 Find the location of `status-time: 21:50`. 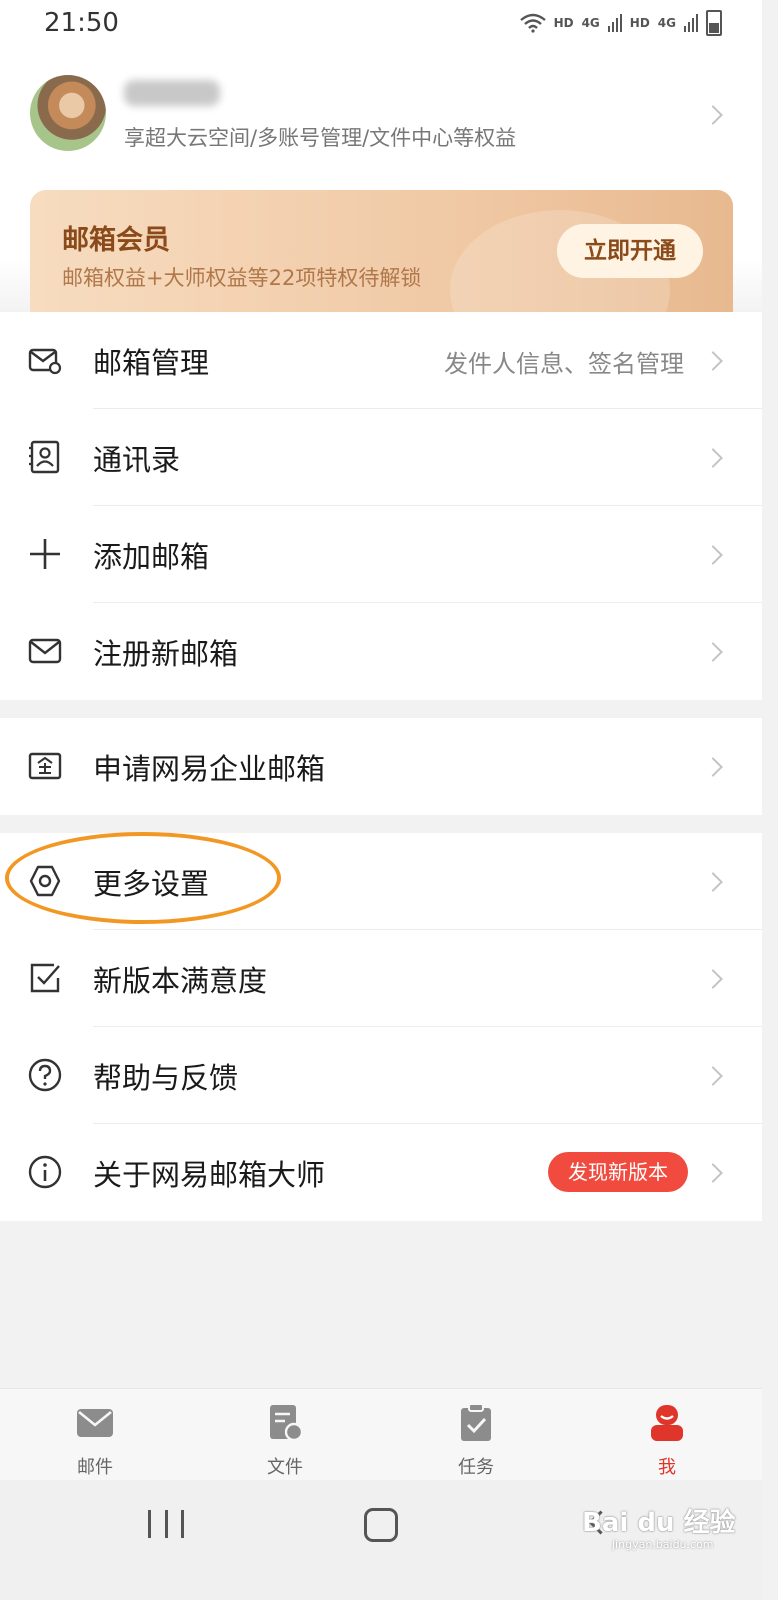

status-time: 21:50 is located at coordinates (81, 23).